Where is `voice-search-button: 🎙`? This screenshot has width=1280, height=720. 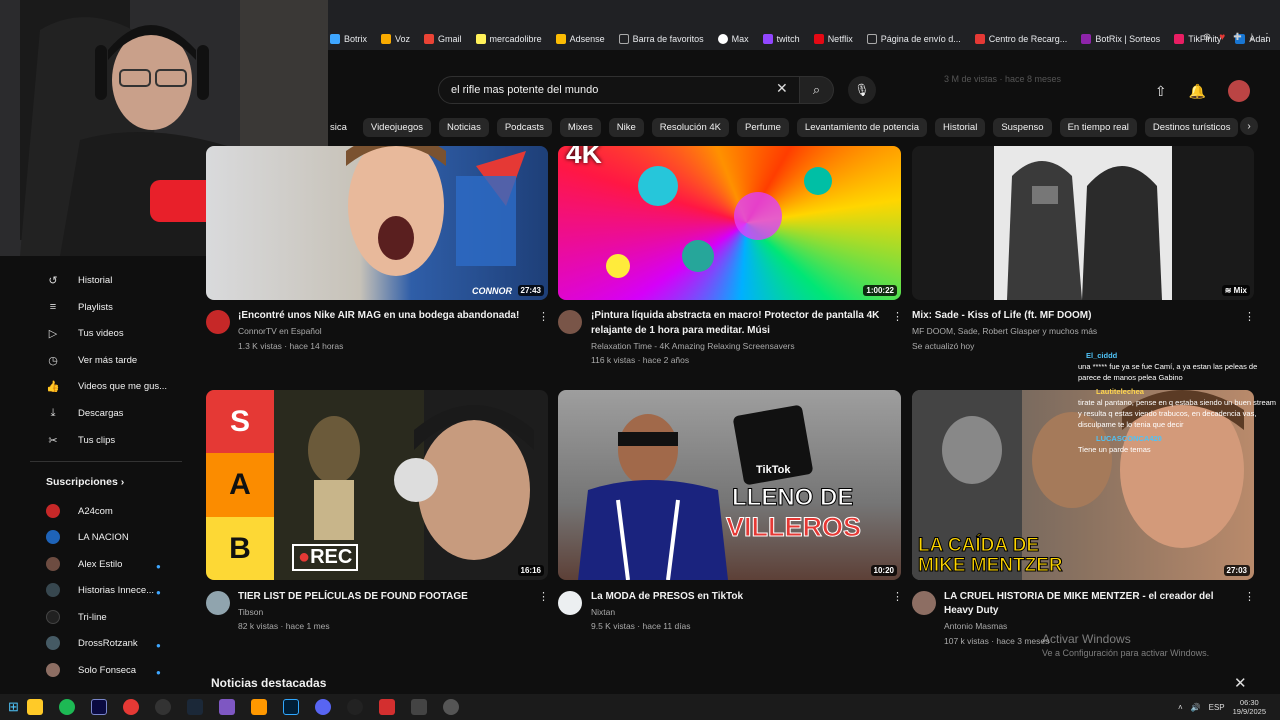
voice-search-button: 🎙 is located at coordinates (862, 90).